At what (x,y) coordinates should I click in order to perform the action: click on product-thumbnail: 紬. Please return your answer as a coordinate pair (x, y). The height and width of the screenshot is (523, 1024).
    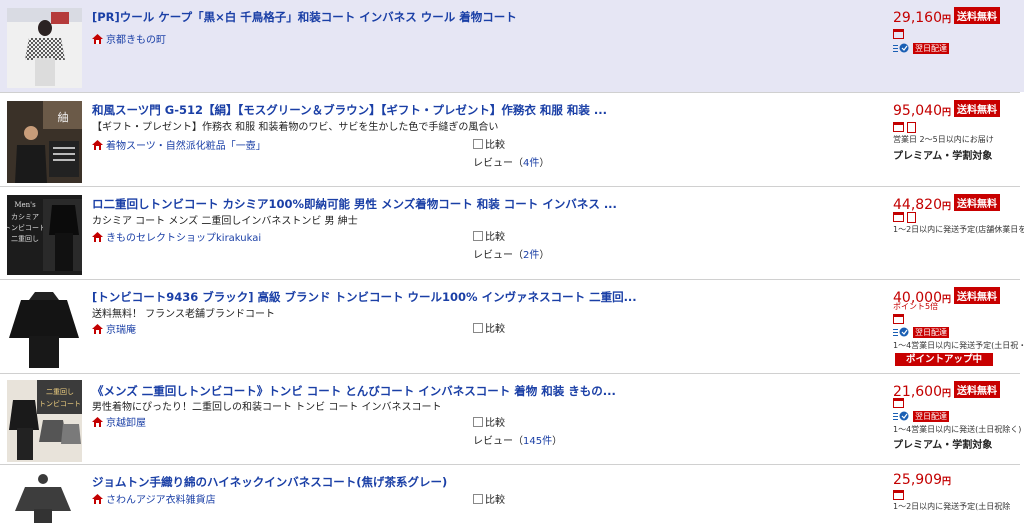
    Looking at the image, I should click on (44, 142).